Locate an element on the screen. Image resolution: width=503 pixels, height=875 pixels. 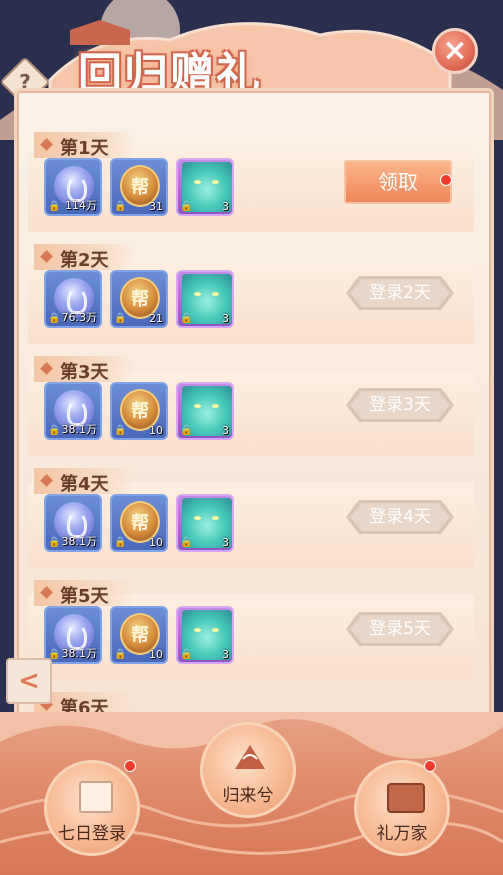
collapse-arrow-button: < is located at coordinates (29, 681).